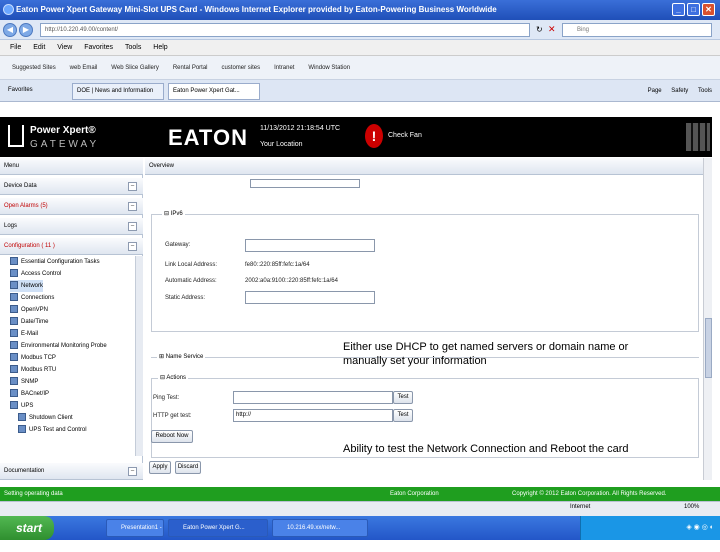  Describe the element at coordinates (160, 467) in the screenshot. I see `apply-button: Apply` at that location.